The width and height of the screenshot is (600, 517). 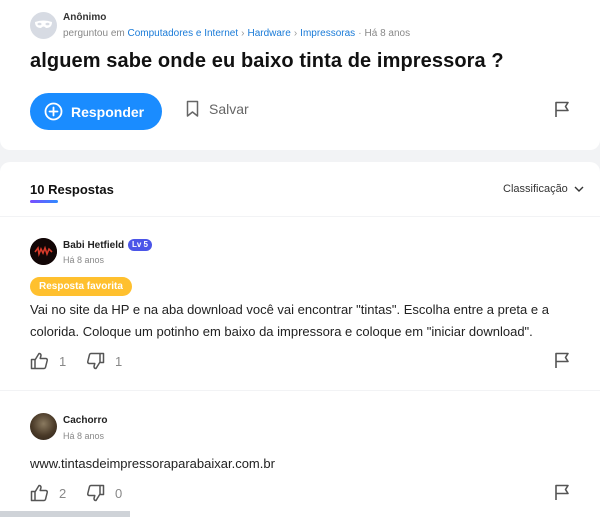 What do you see at coordinates (85, 420) in the screenshot?
I see `answer-username: Cachorro` at bounding box center [85, 420].